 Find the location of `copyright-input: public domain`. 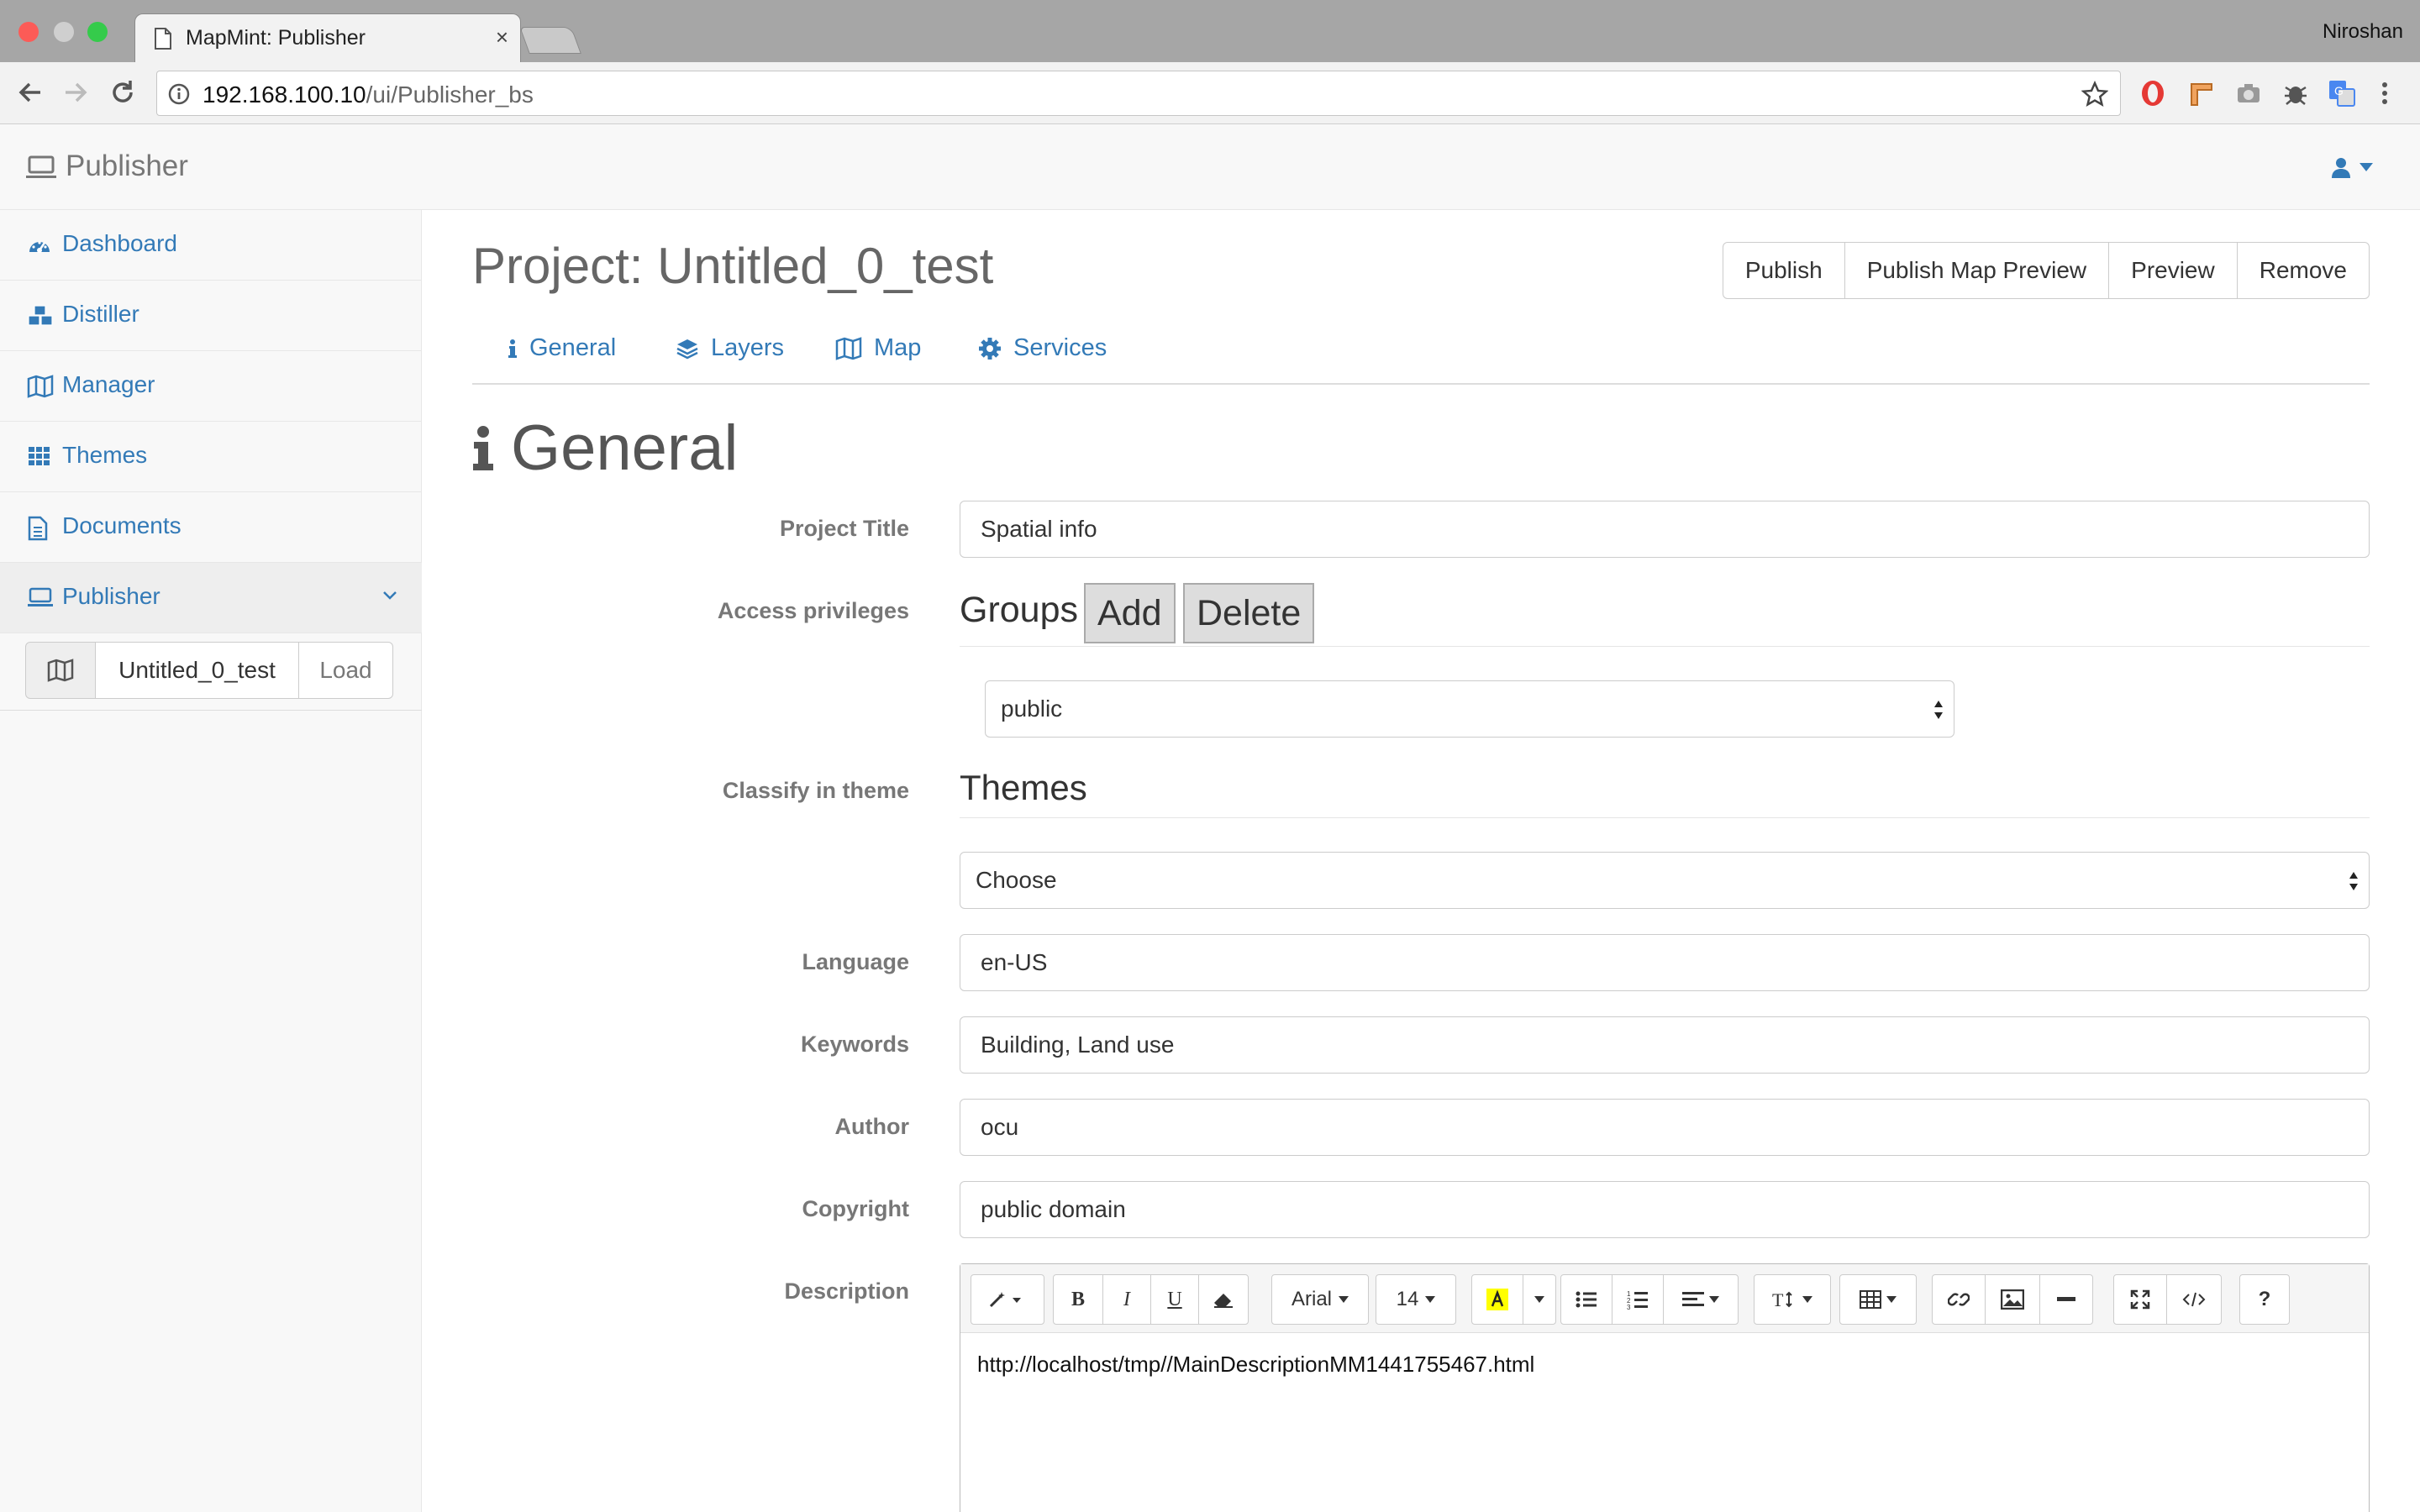

copyright-input: public domain is located at coordinates (1665, 1209).